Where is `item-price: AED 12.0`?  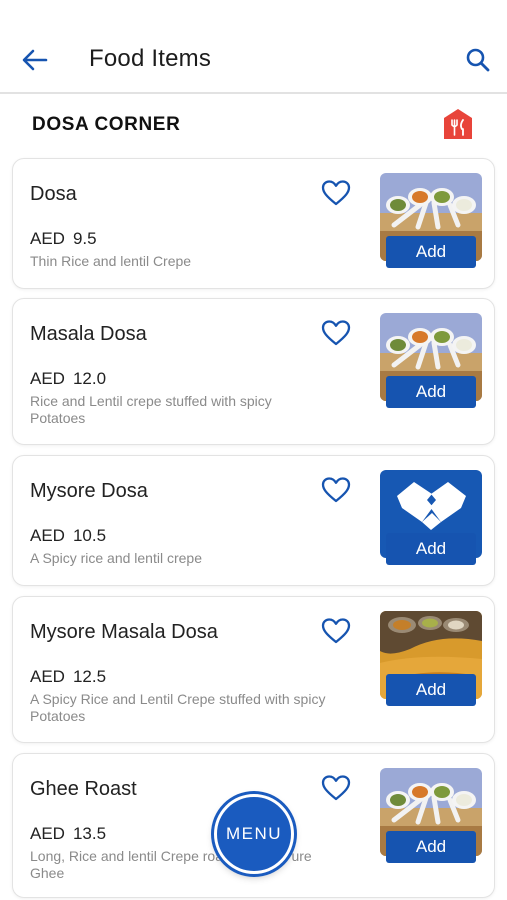
item-price: AED 12.0 is located at coordinates (68, 379).